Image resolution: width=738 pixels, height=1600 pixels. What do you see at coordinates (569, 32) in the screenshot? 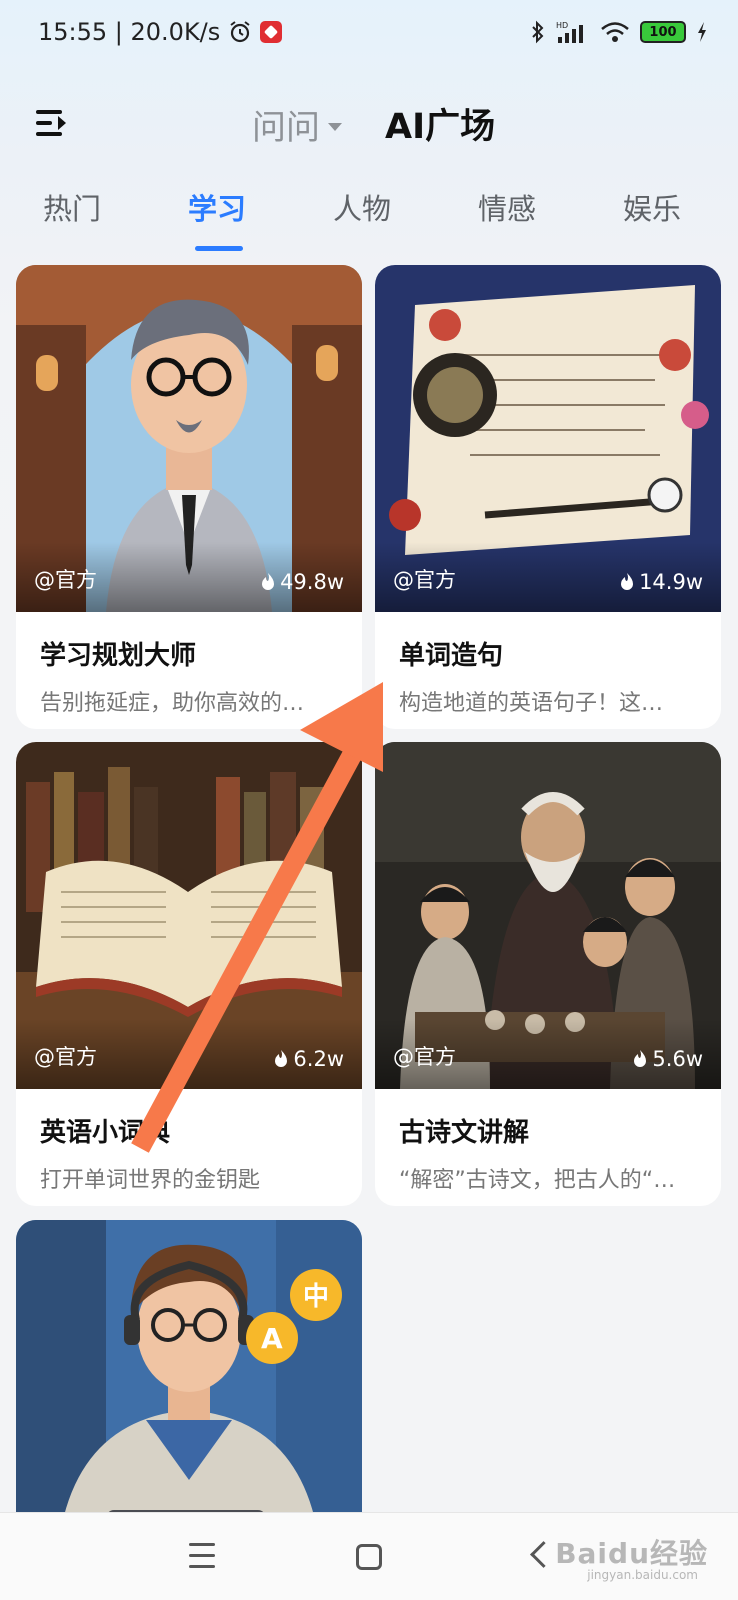
I see `signal-icon: HD` at bounding box center [569, 32].